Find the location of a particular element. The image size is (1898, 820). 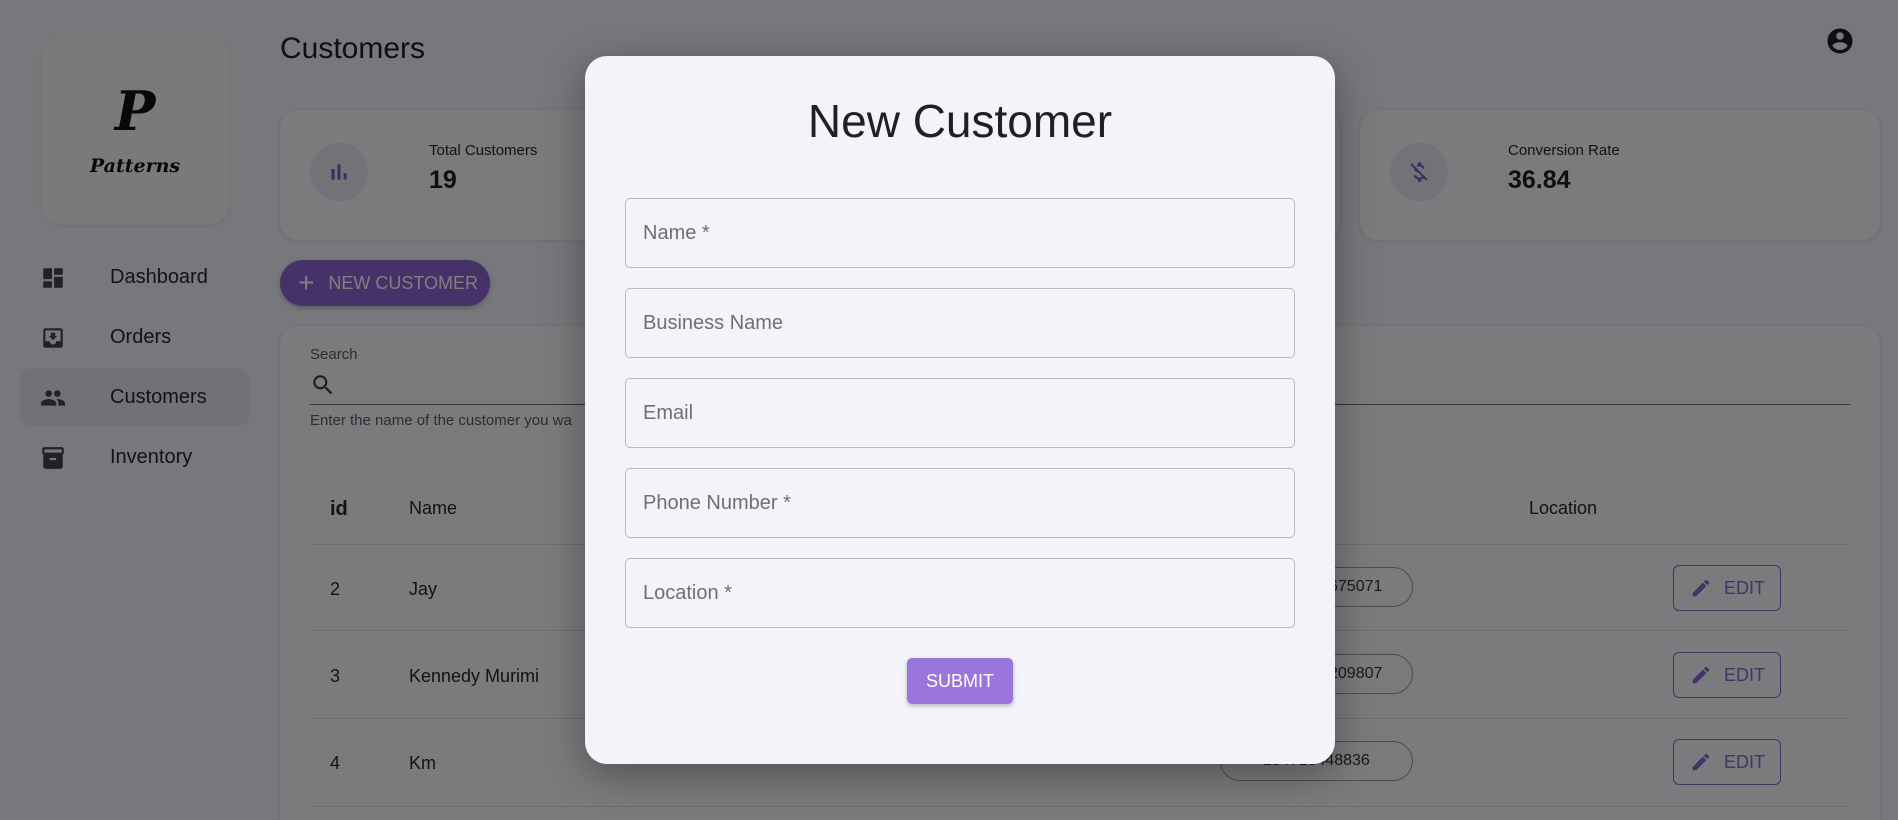

email-input is located at coordinates (960, 413).